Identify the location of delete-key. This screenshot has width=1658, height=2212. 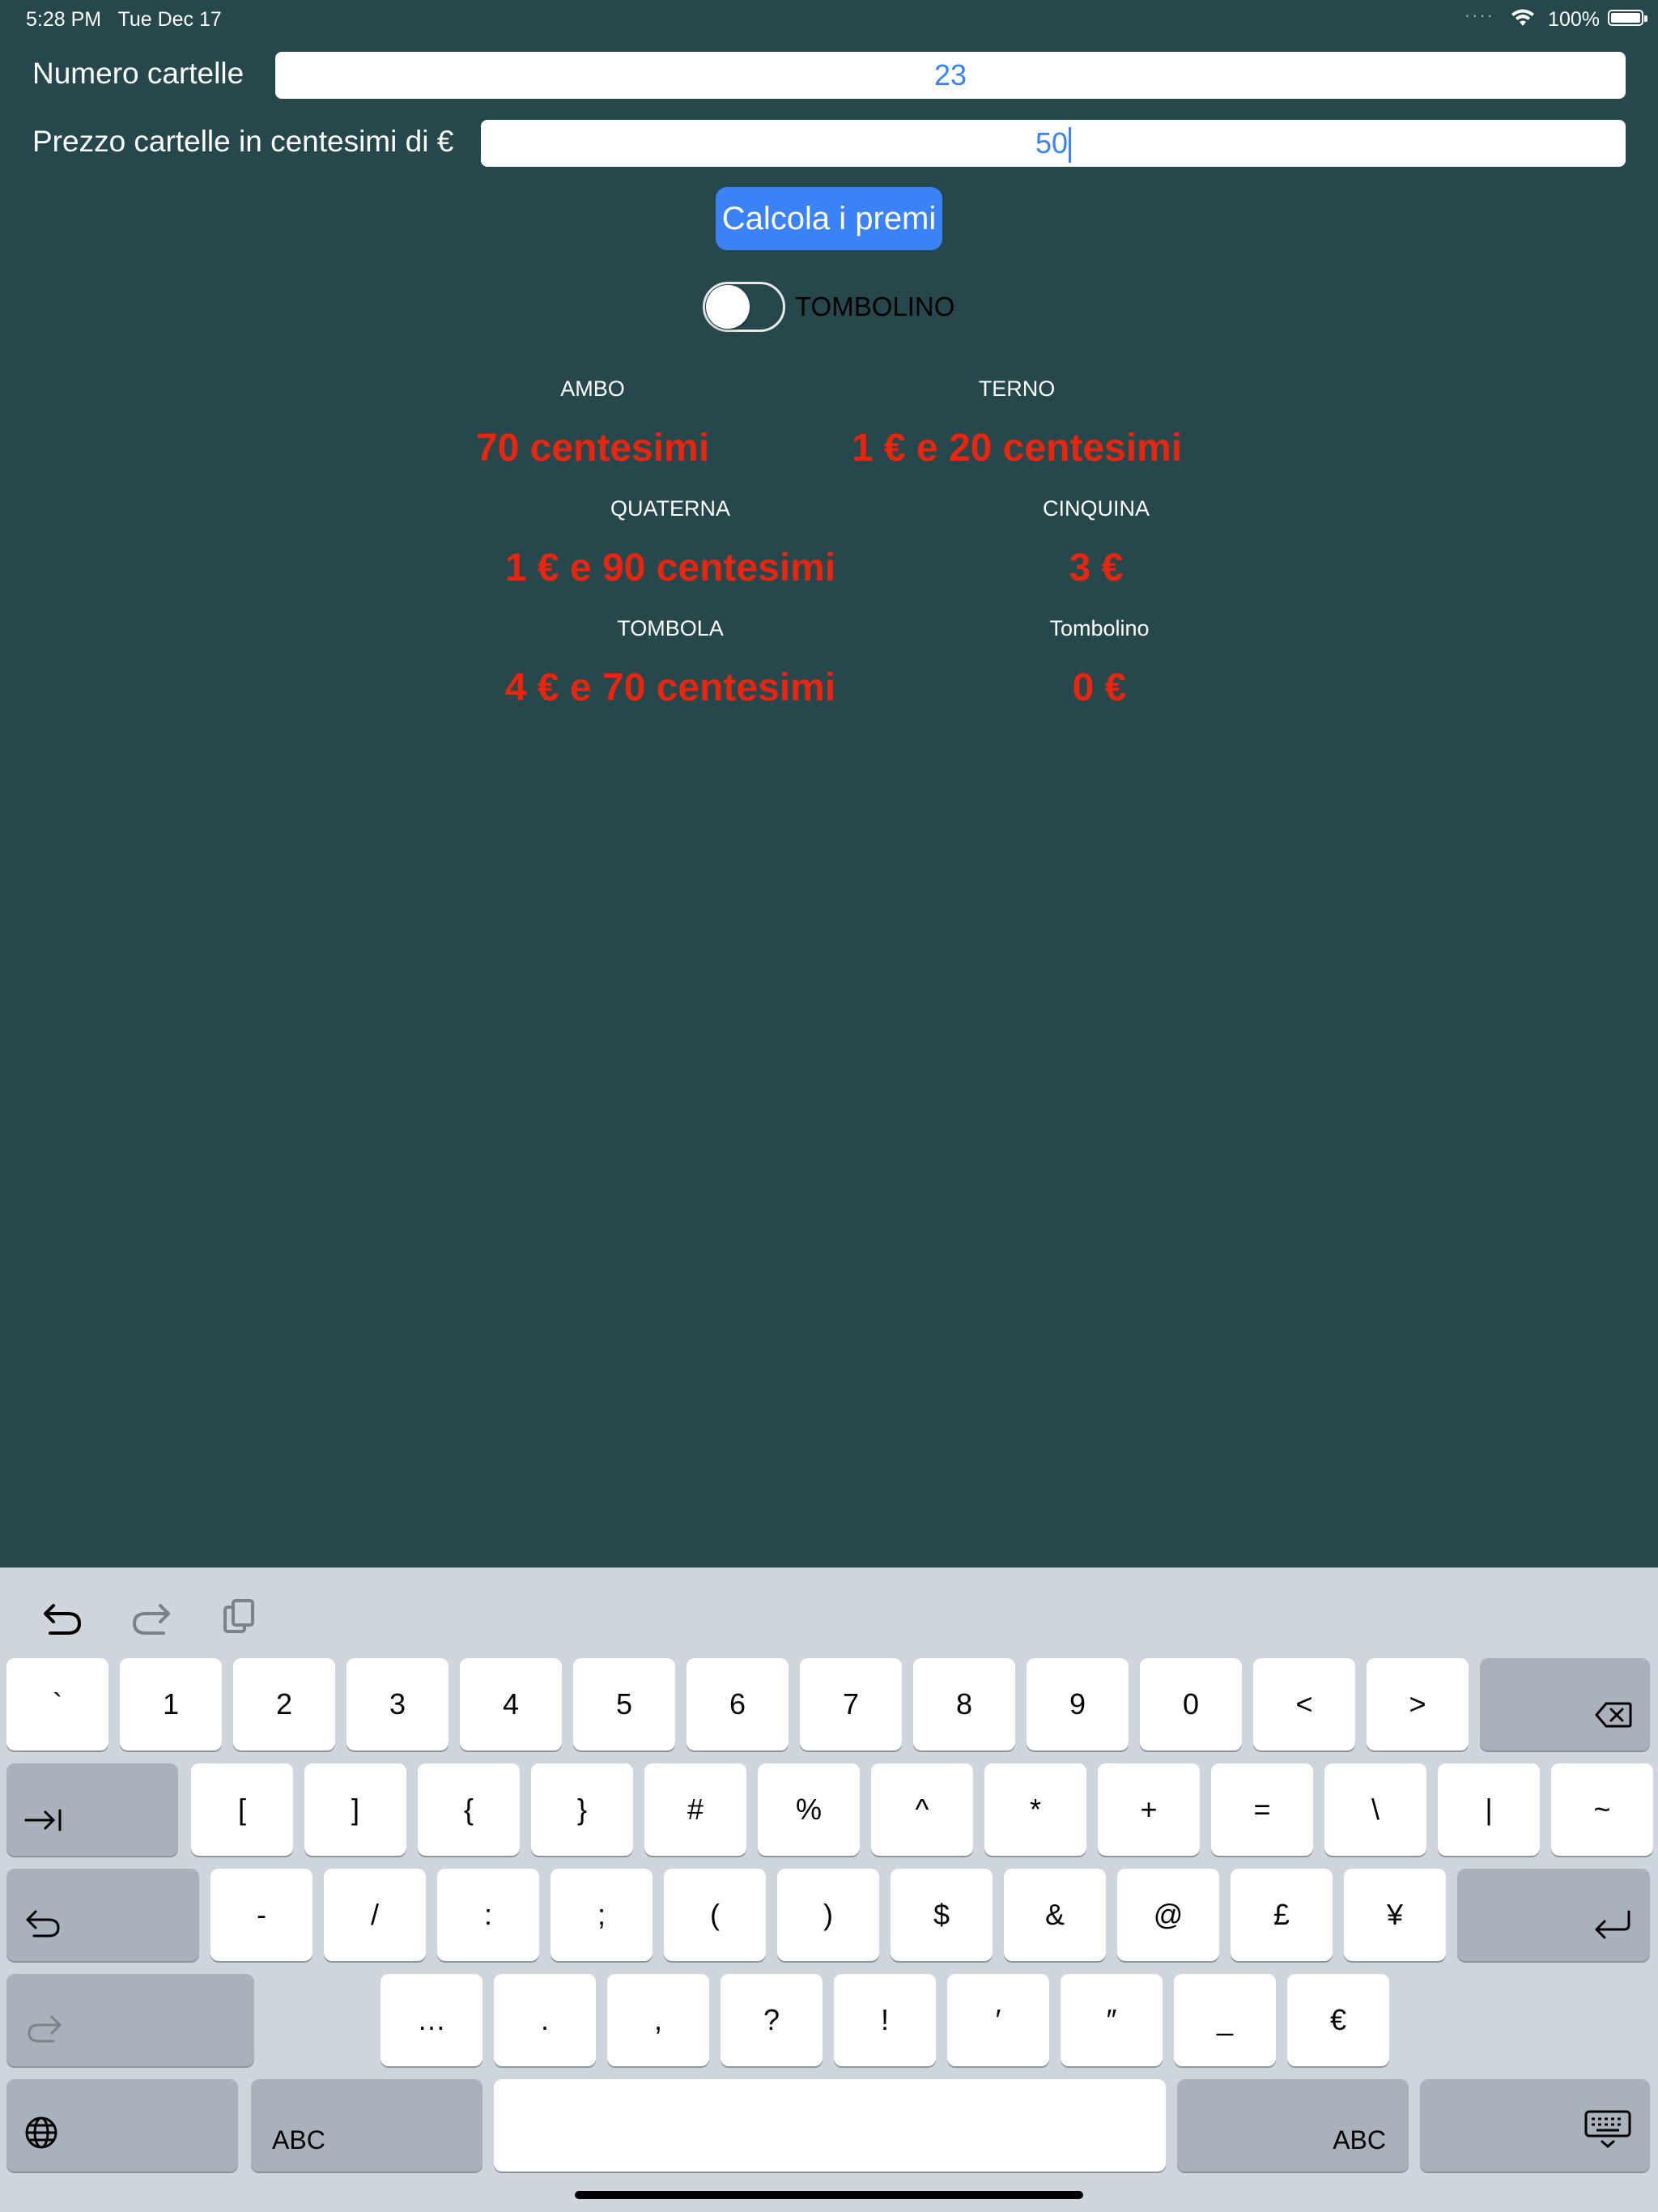
(1565, 1704).